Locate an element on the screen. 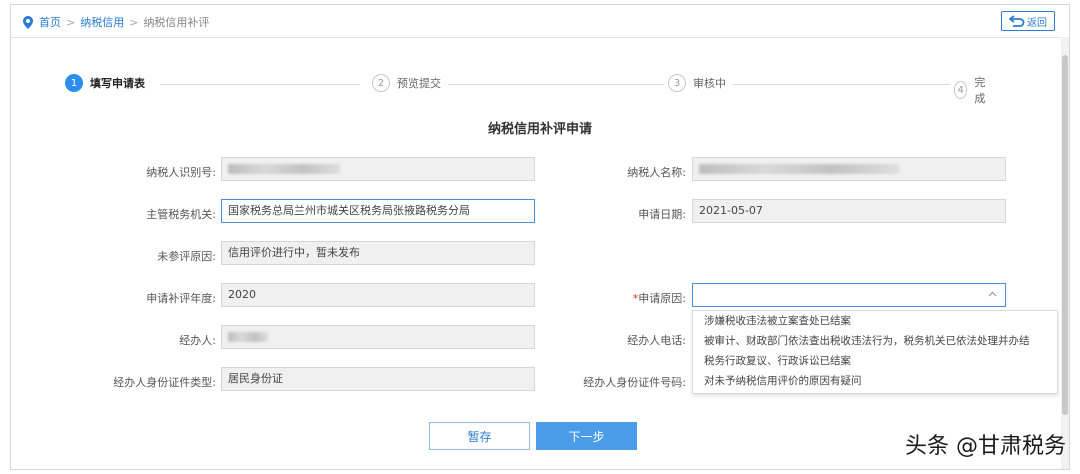 This screenshot has width=1080, height=474. not-rated-reason-label: 未参评原因: is located at coordinates (186, 256).